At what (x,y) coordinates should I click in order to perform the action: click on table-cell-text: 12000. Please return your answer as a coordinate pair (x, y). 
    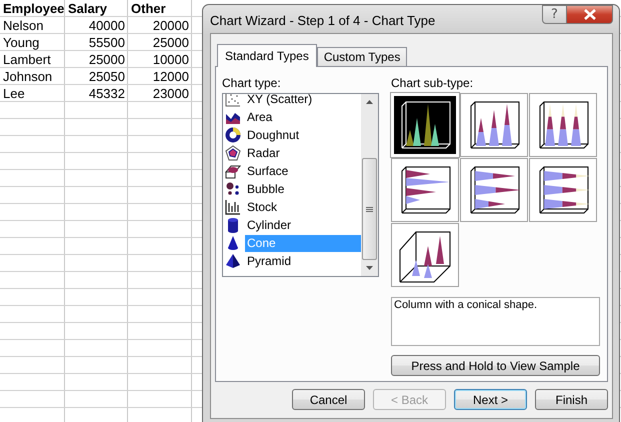
    Looking at the image, I should click on (171, 76).